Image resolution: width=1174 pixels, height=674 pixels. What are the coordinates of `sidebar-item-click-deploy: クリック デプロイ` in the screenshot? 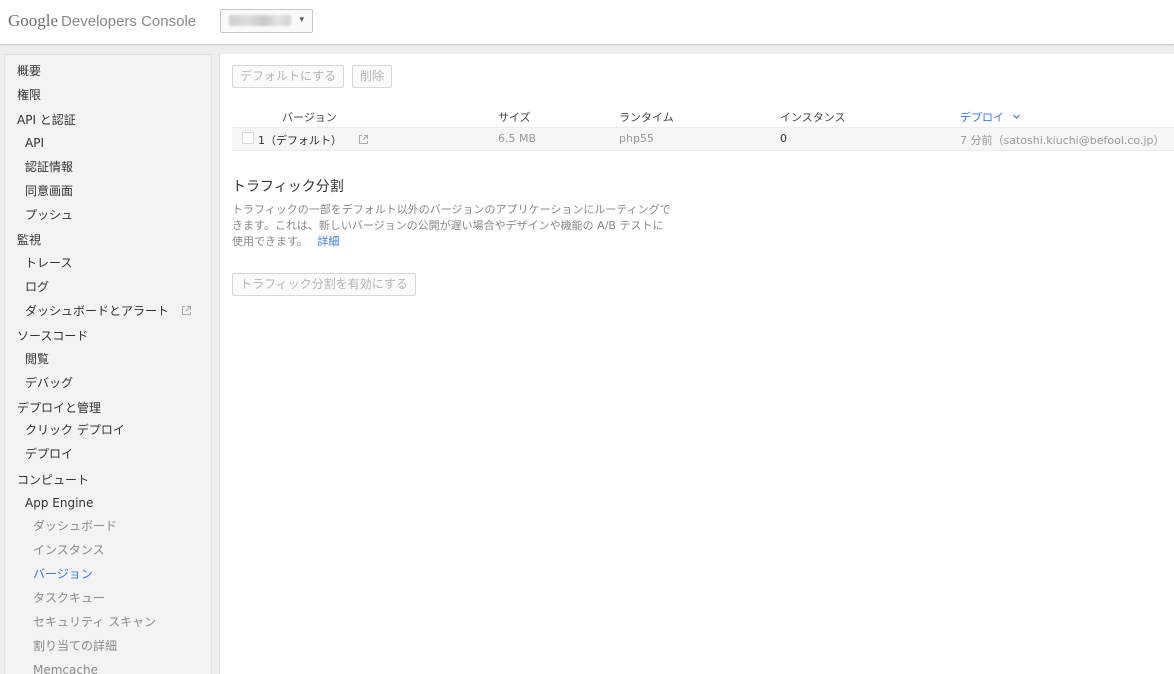 It's located at (75, 430).